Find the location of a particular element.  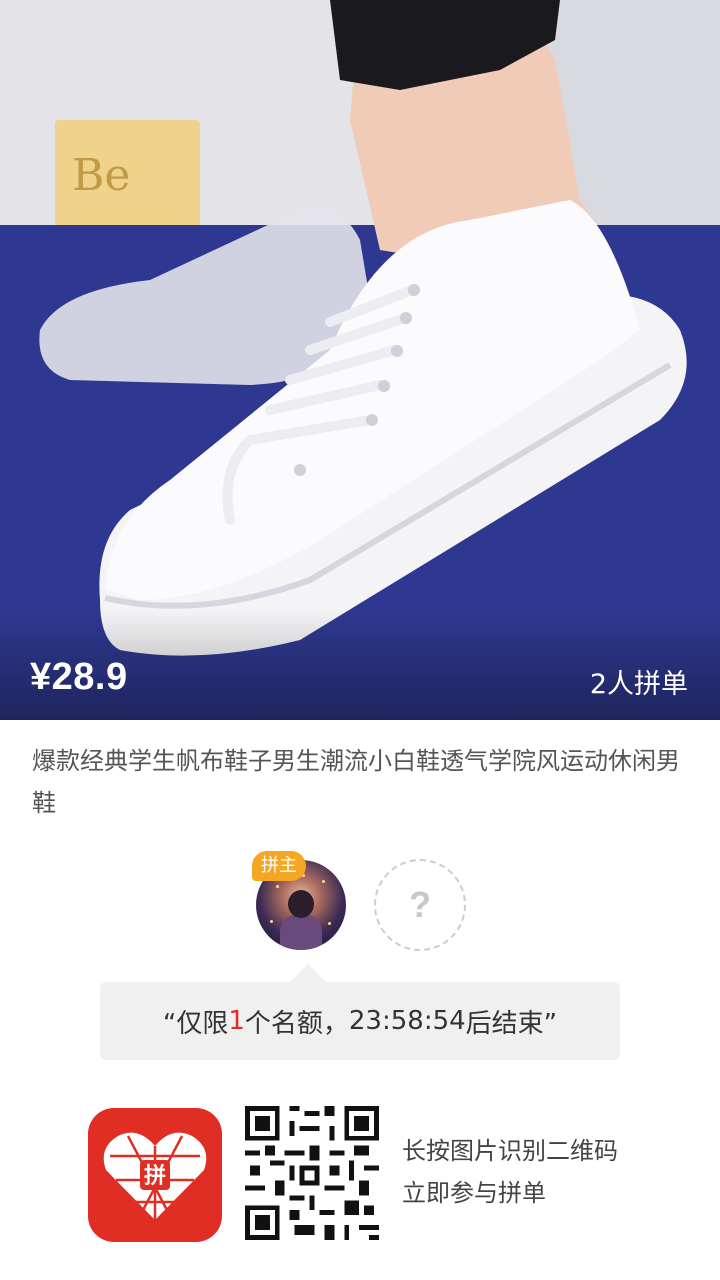

product-price: ¥28.9 is located at coordinates (79, 677).